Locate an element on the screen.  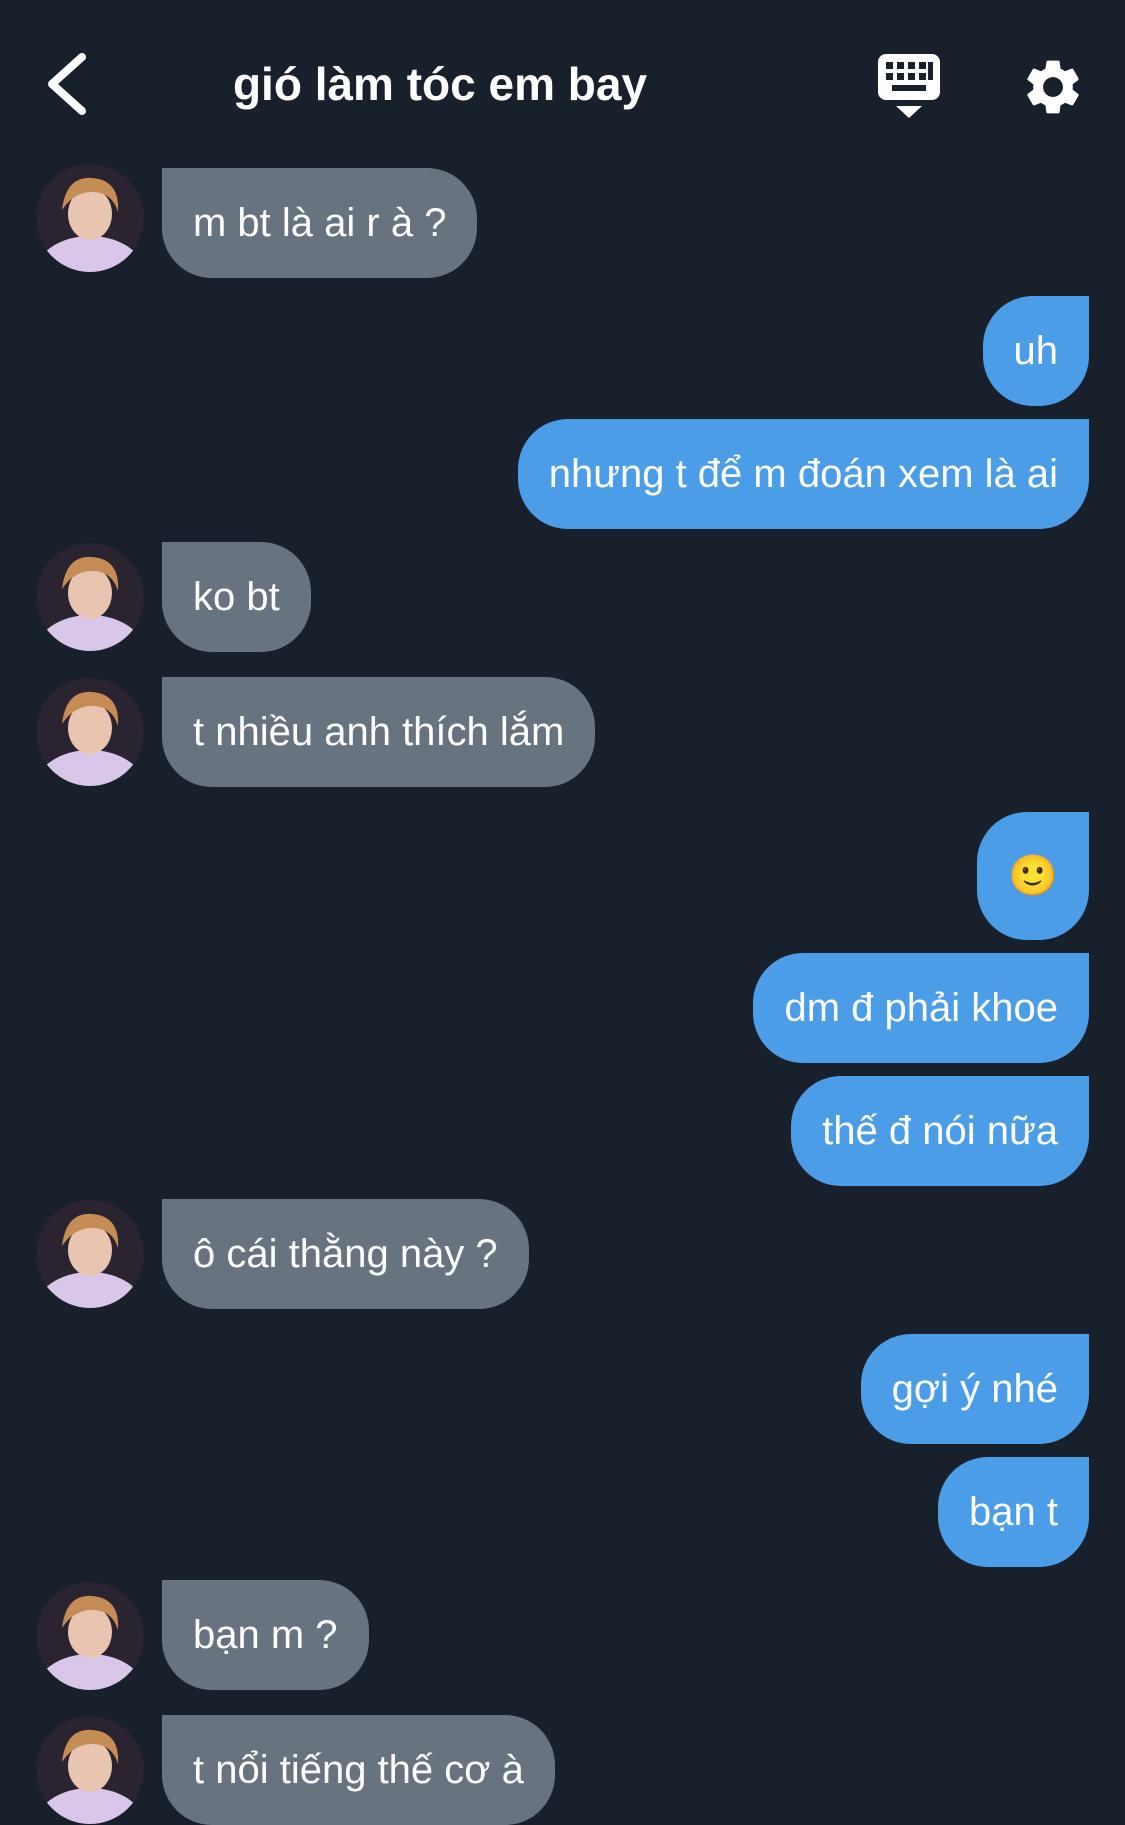
outgoing-message: thế đ nói nữa is located at coordinates (940, 1131).